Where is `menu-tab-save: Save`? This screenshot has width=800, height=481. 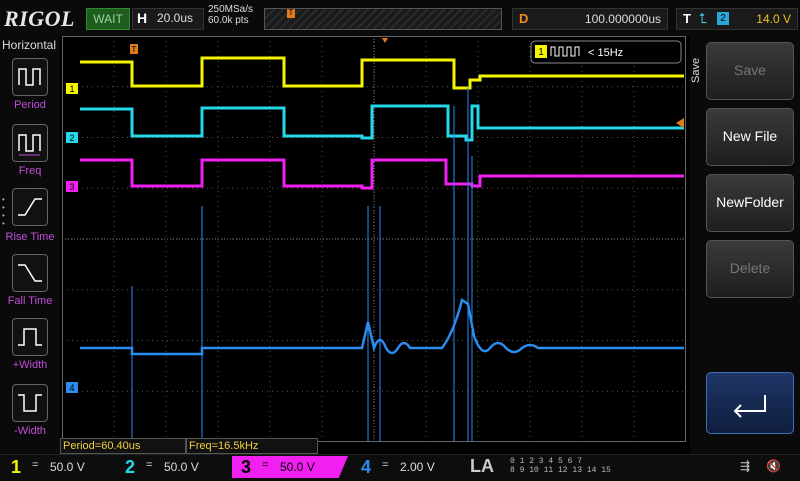 menu-tab-save: Save is located at coordinates (696, 70).